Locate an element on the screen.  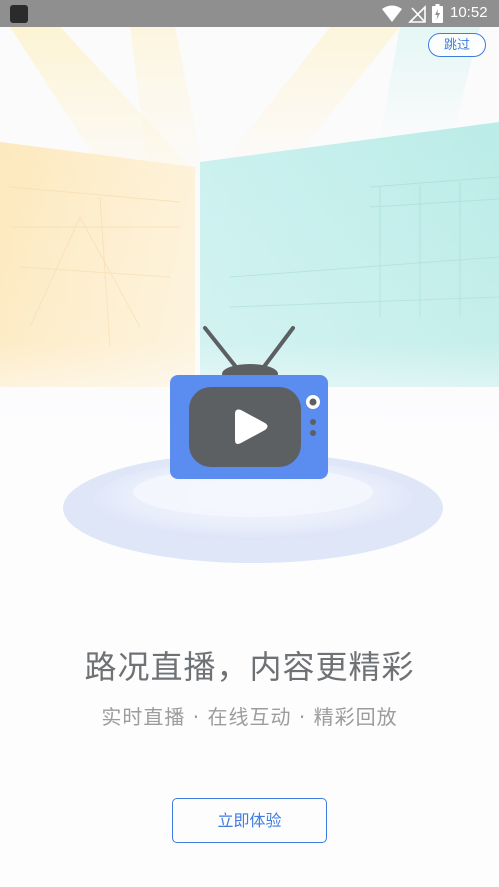
feature-subtitle: 实时直播 · 在线互动 · 精彩回放 is located at coordinates (249, 717).